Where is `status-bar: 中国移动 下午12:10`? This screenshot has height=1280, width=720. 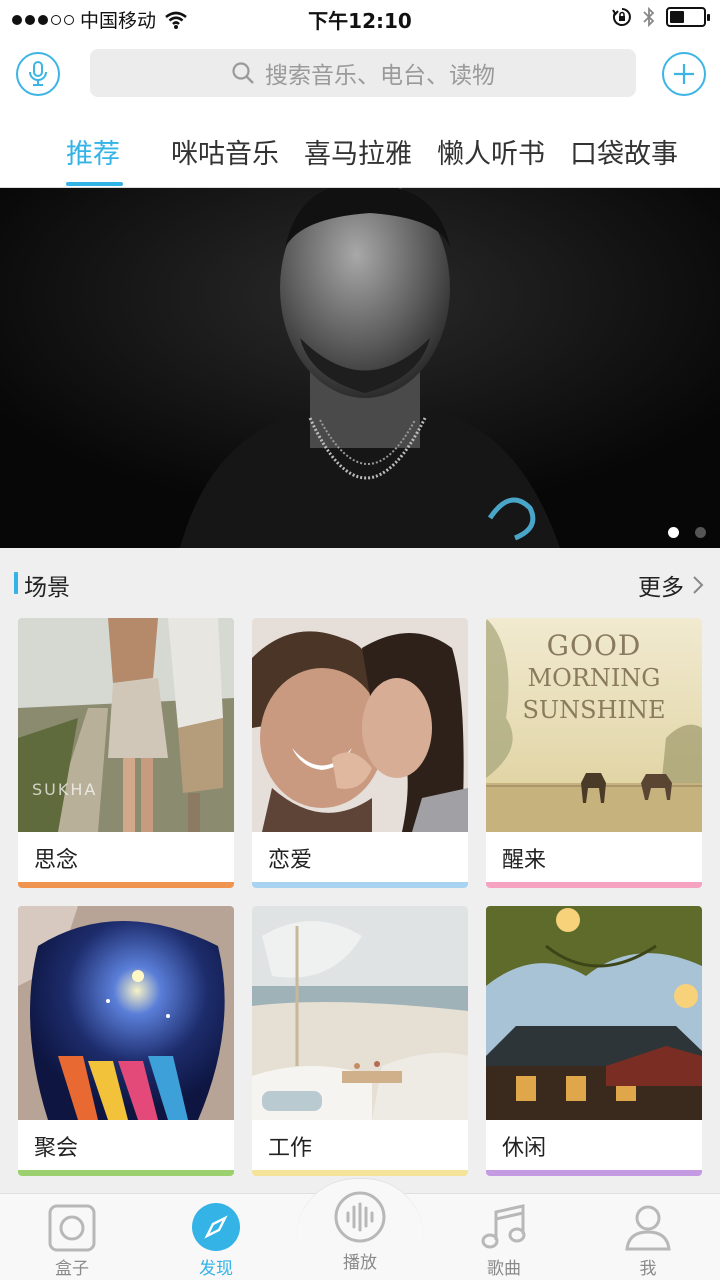 status-bar: 中国移动 下午12:10 is located at coordinates (360, 18).